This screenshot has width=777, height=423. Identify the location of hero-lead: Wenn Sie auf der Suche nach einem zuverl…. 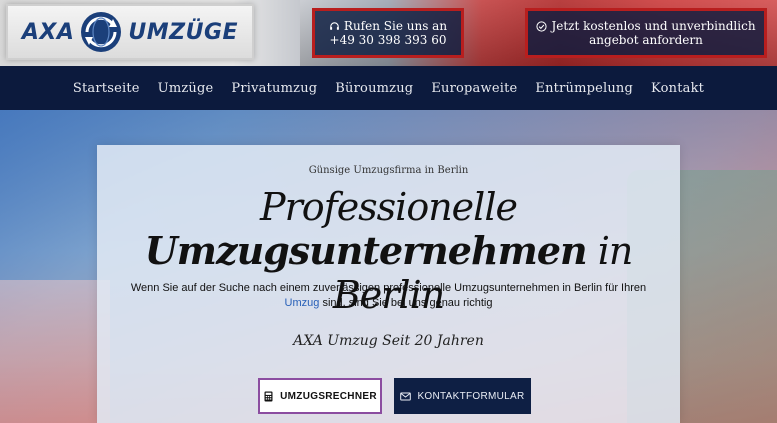
(388, 296).